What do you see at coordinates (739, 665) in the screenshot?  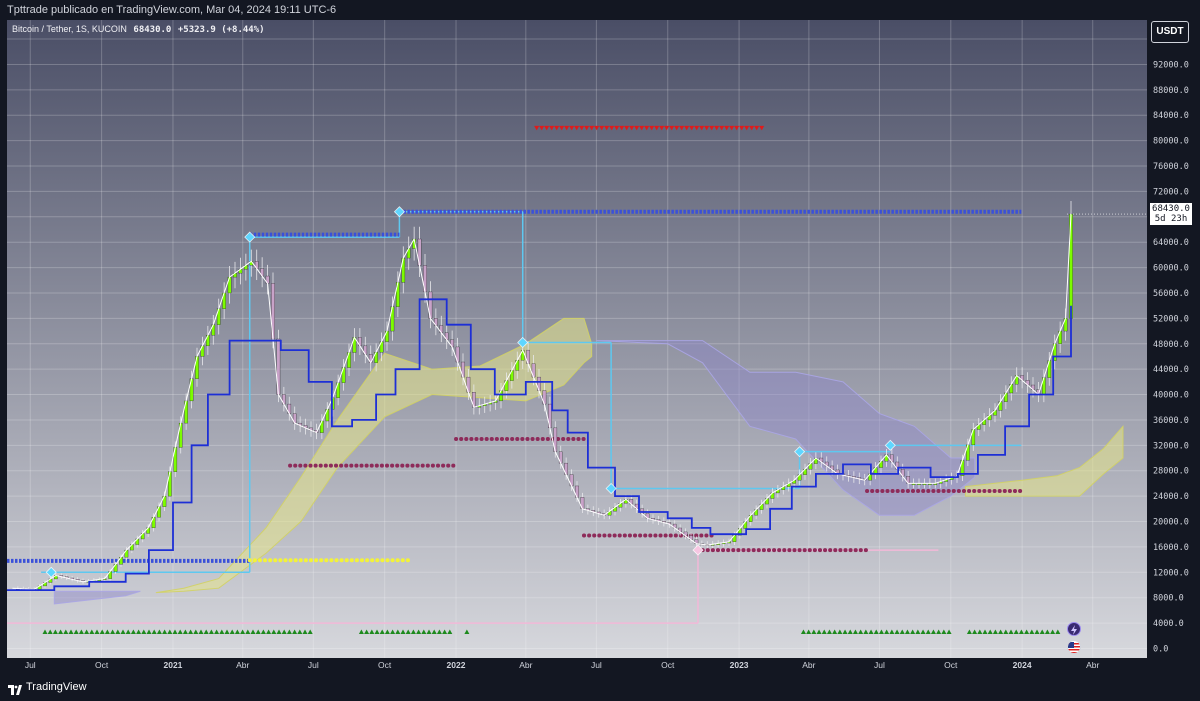 I see `time-tick-label: 2023` at bounding box center [739, 665].